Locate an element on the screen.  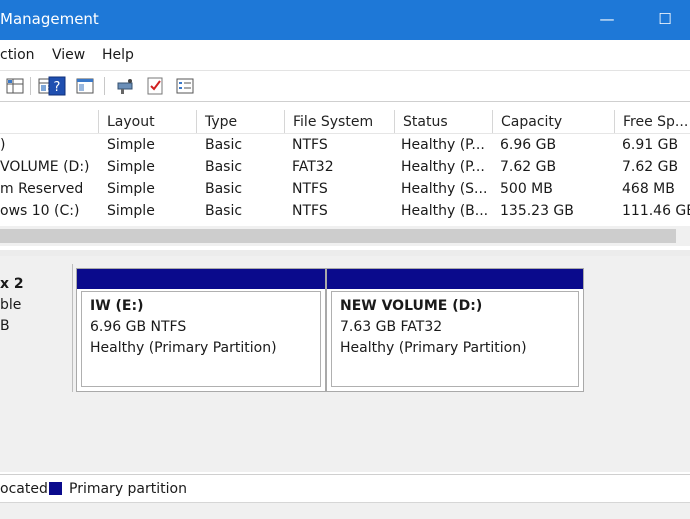
legend-primary: Primary partition is located at coordinates (128, 489).